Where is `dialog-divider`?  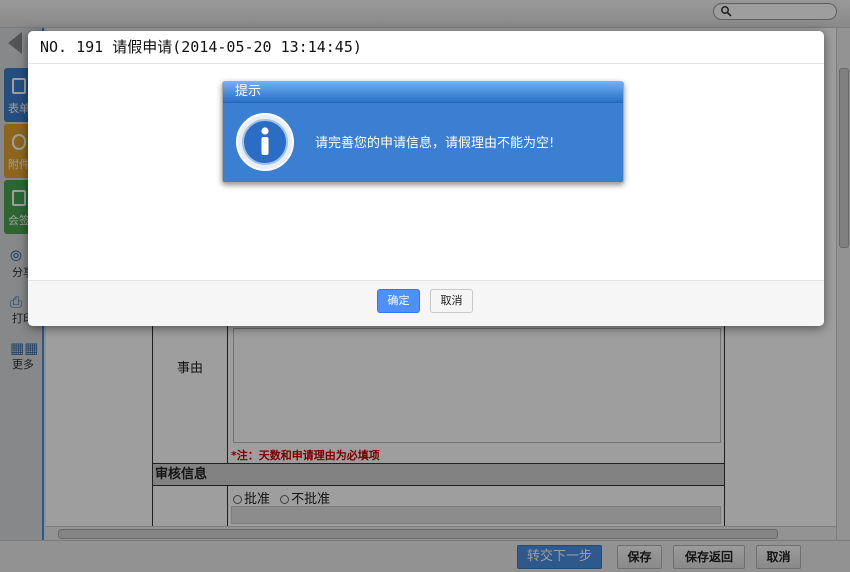
dialog-divider is located at coordinates (426, 63).